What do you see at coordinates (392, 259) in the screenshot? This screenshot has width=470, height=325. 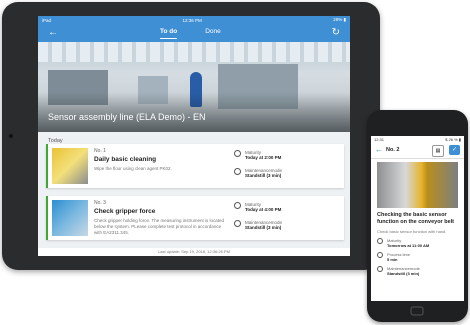 I see `process-value: 5 min` at bounding box center [392, 259].